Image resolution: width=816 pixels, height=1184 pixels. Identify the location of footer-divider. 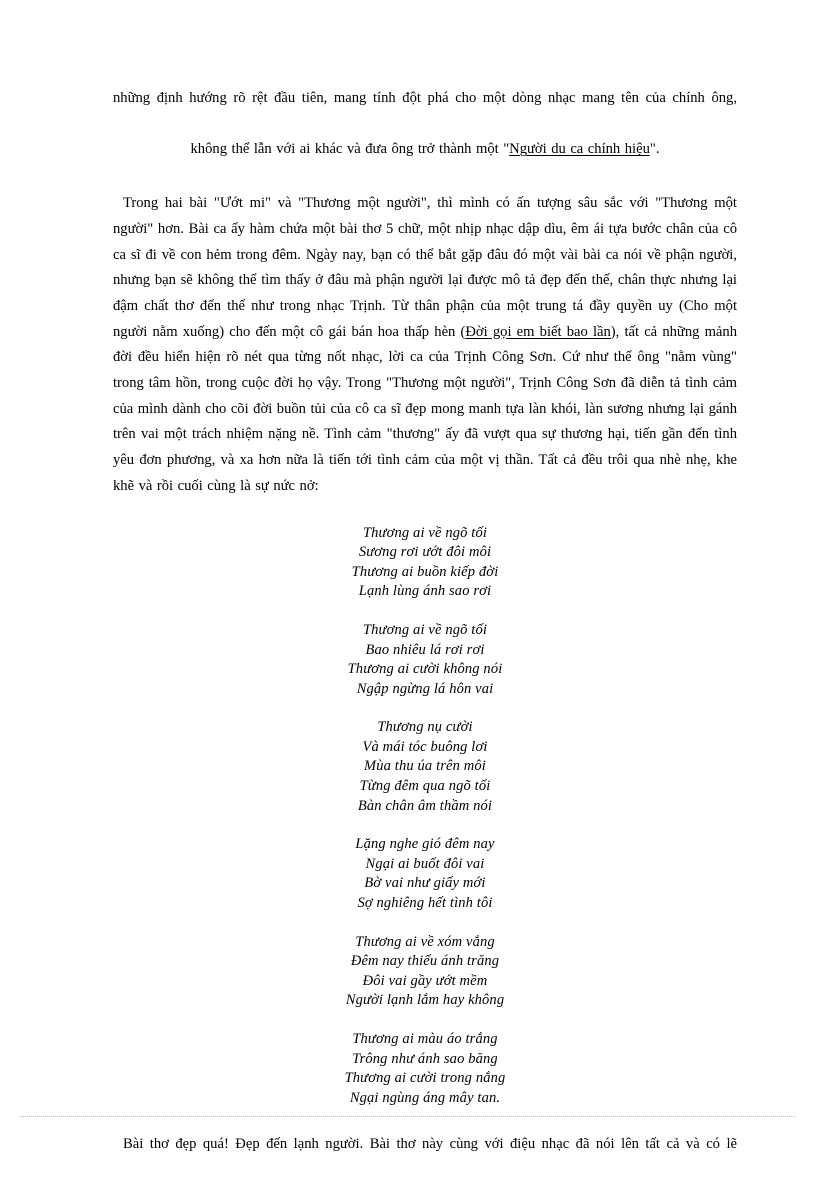
(408, 1116).